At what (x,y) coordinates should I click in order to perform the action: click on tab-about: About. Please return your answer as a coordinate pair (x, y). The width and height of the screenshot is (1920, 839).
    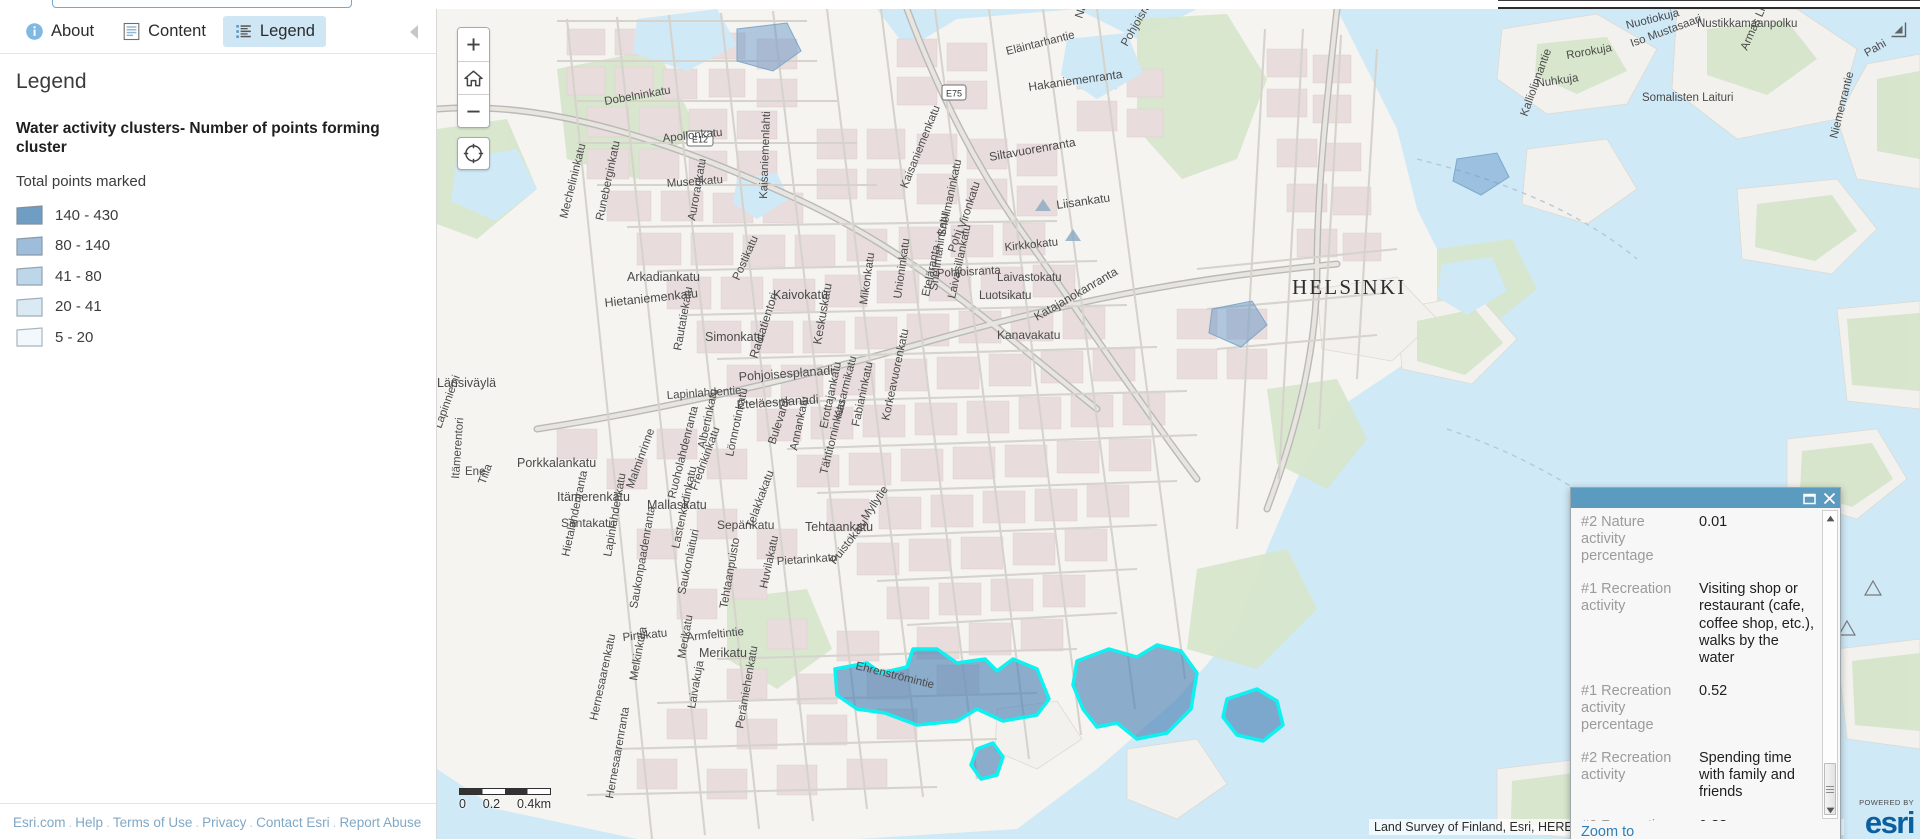
    Looking at the image, I should click on (59, 31).